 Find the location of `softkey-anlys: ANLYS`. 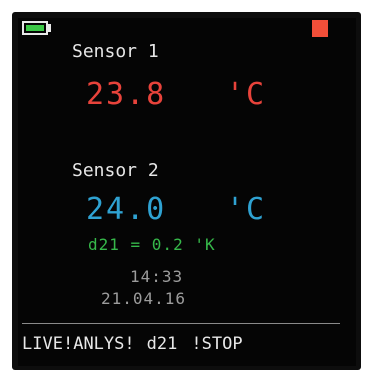

softkey-anlys: ANLYS is located at coordinates (98, 344).